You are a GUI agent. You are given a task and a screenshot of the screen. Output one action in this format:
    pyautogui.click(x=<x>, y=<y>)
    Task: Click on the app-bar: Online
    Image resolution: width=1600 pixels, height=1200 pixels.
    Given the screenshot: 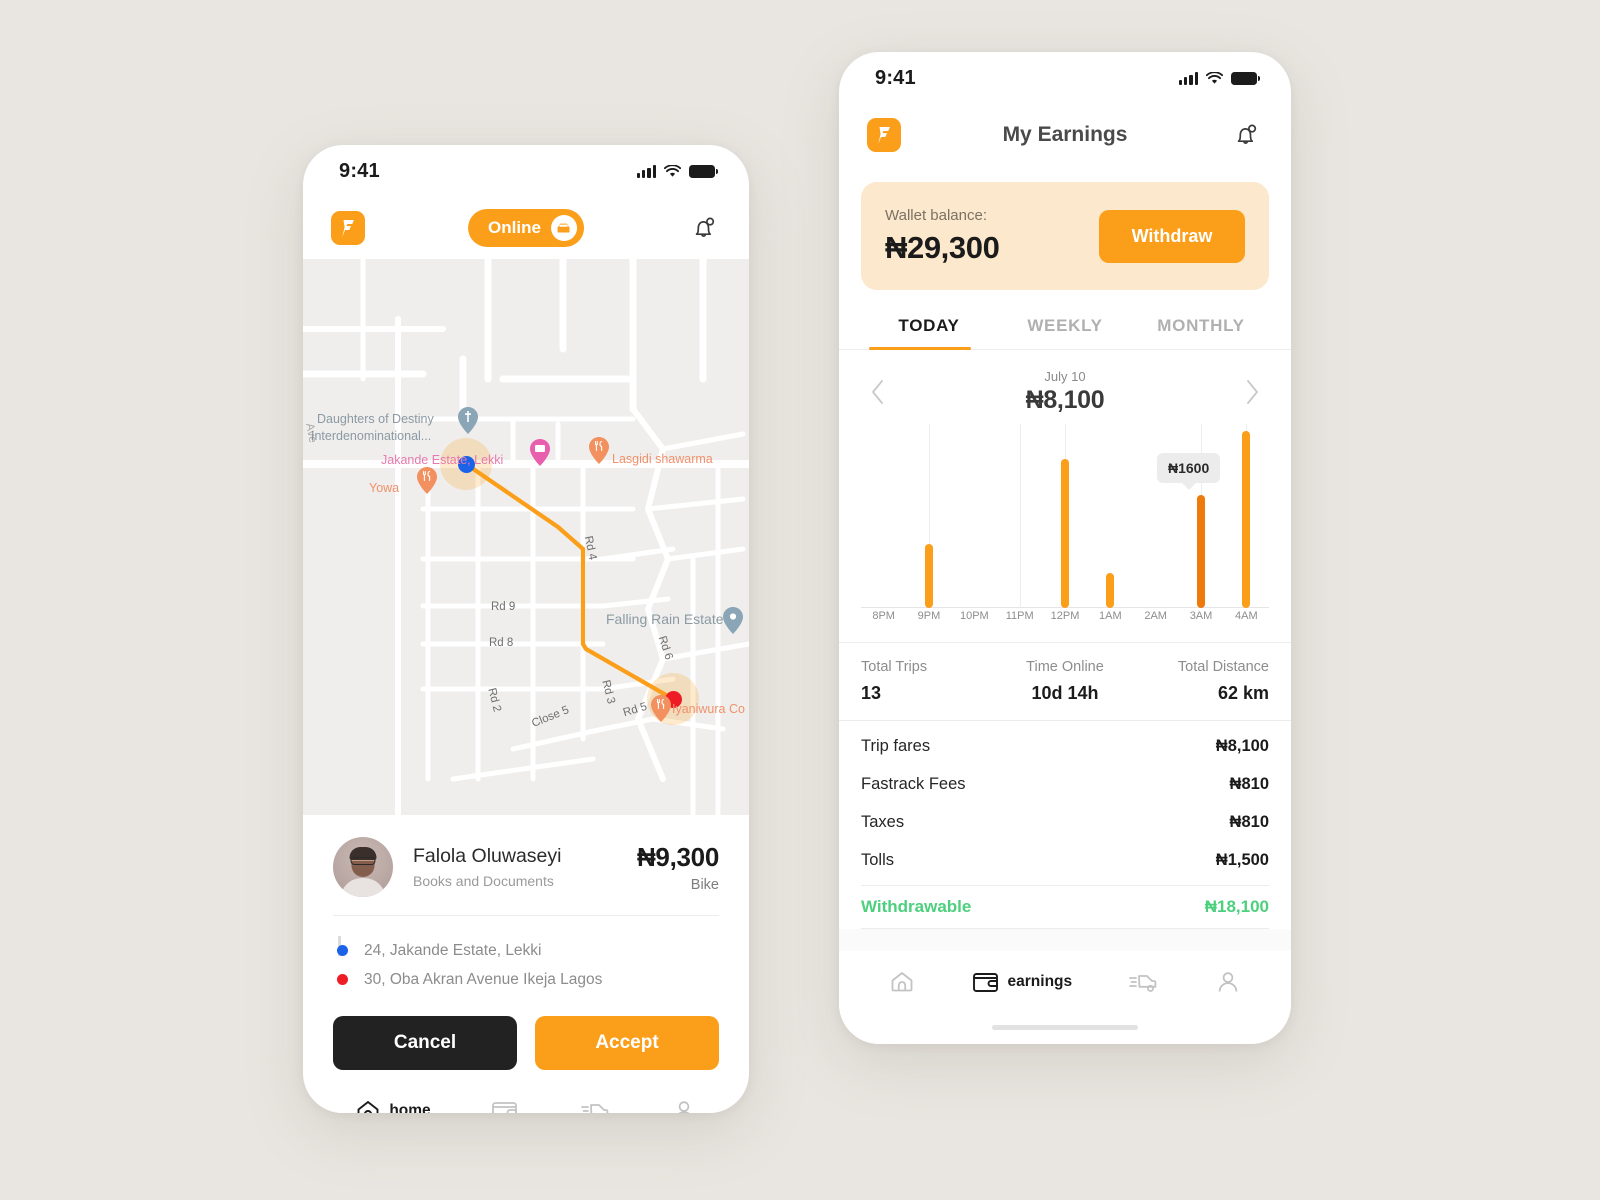 What is the action you would take?
    pyautogui.click(x=526, y=228)
    